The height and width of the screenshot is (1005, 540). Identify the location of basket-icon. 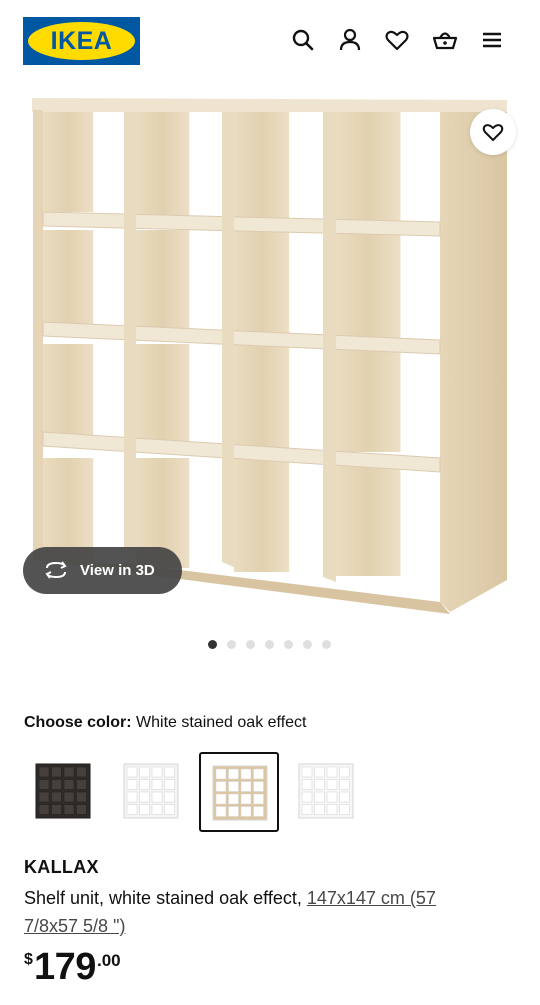
(445, 40).